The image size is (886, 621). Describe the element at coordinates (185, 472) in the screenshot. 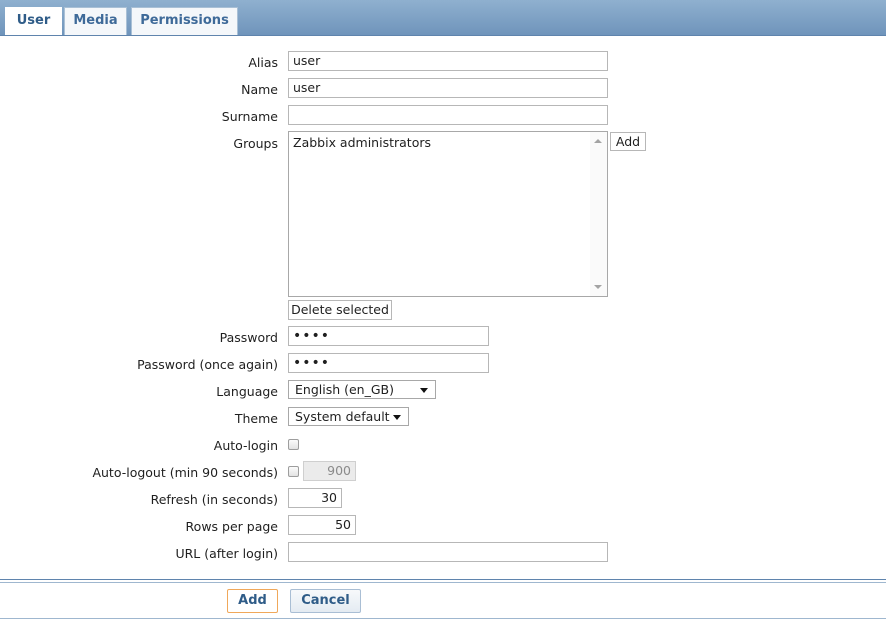

I see `autologout-label: Auto-logout (min 90 seconds)` at that location.